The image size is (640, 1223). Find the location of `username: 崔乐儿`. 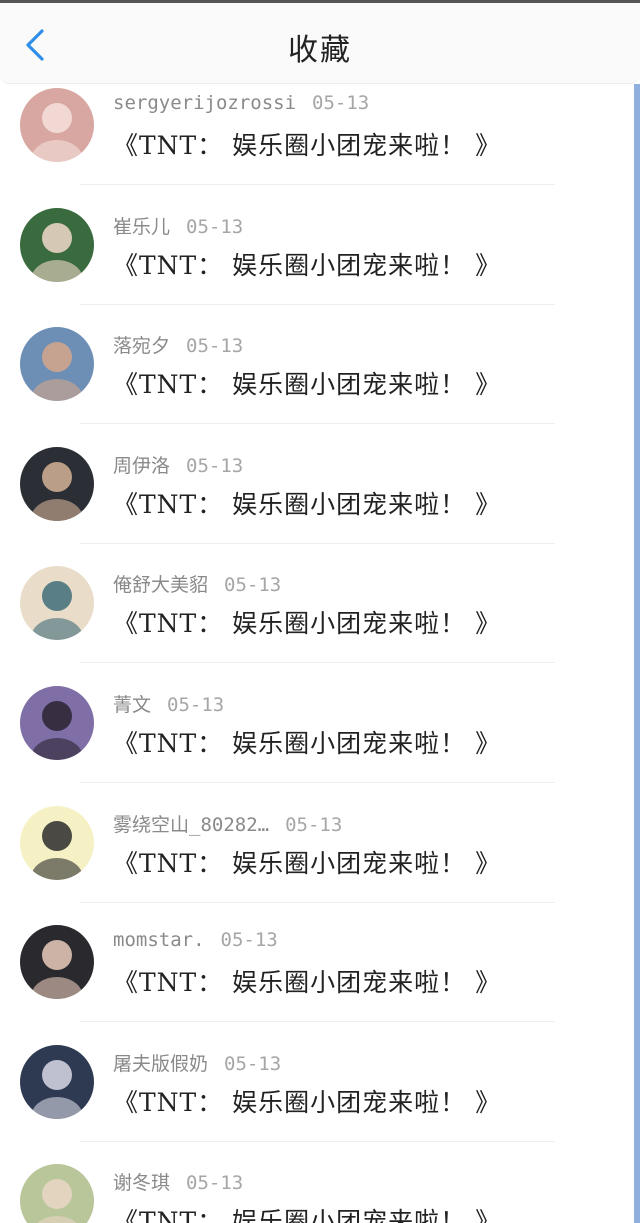

username: 崔乐儿 is located at coordinates (141, 227).